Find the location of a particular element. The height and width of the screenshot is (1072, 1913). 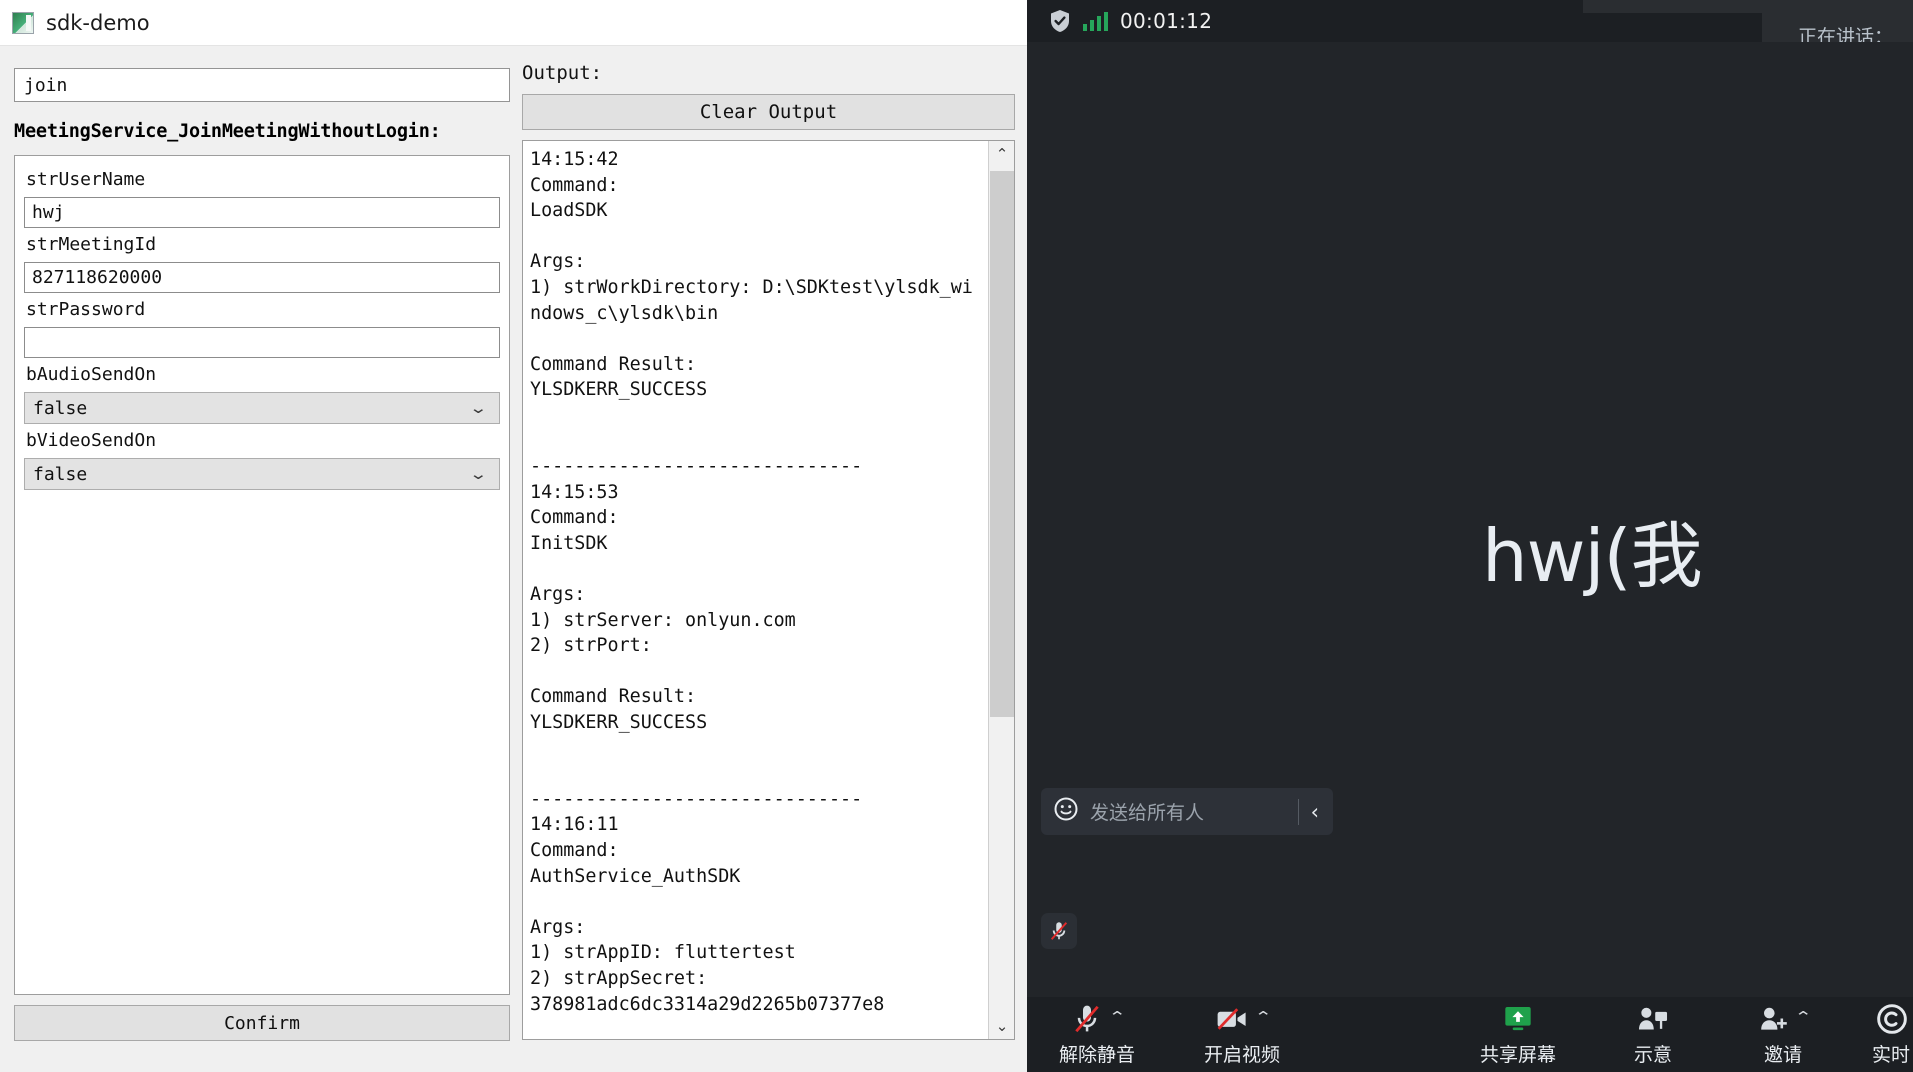

toolbar-item-raise-hand: 示意 is located at coordinates (1653, 1034).